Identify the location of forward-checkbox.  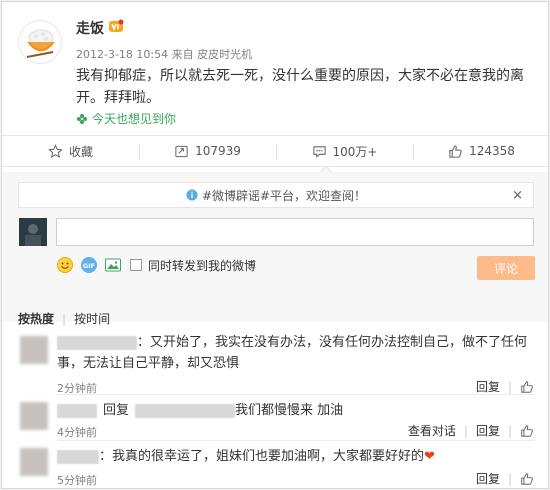
(136, 265).